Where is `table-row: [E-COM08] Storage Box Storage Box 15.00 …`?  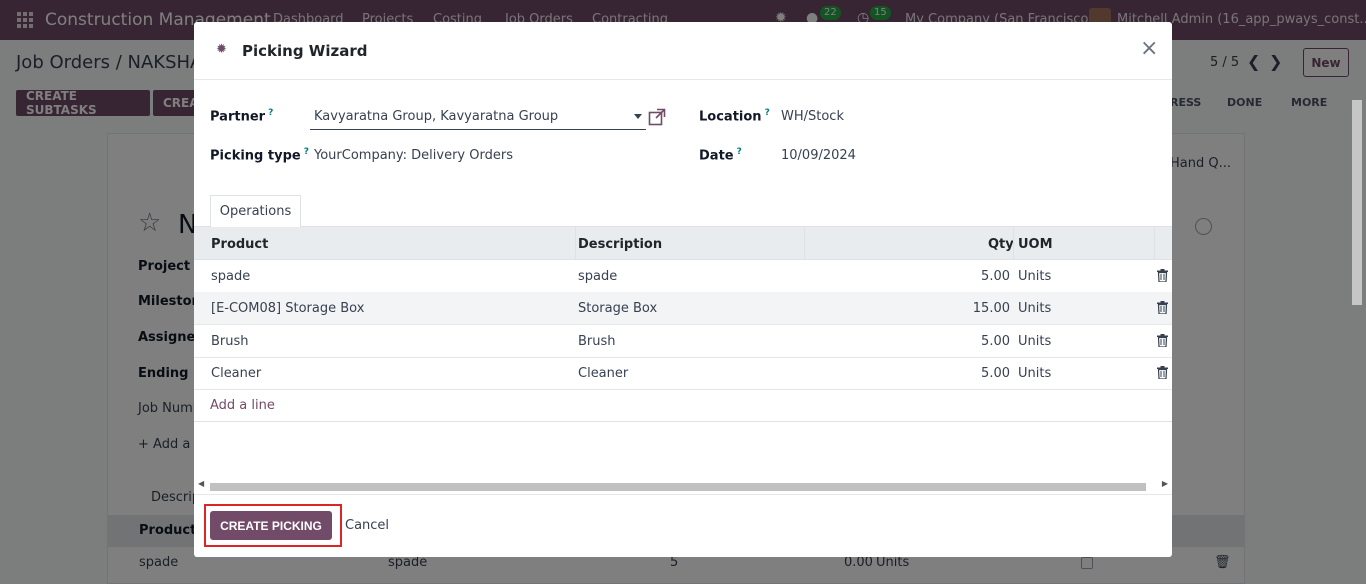 table-row: [E-COM08] Storage Box Storage Box 15.00 … is located at coordinates (683, 308).